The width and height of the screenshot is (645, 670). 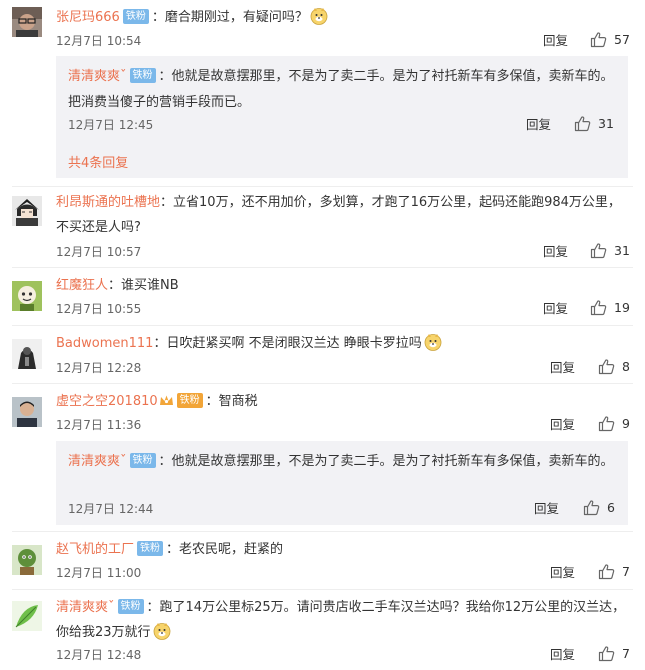 I want to click on comment-text-line: Badwomen111：日吹赶紧买啊 不是闭眼汉兰达 睁眼卡罗拉吗, so click(x=343, y=343).